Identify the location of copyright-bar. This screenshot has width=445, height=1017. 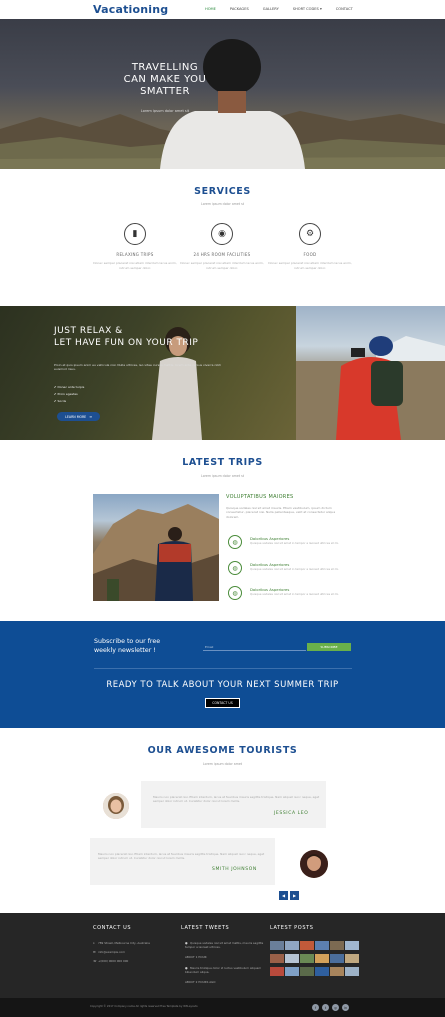
(222, 1007).